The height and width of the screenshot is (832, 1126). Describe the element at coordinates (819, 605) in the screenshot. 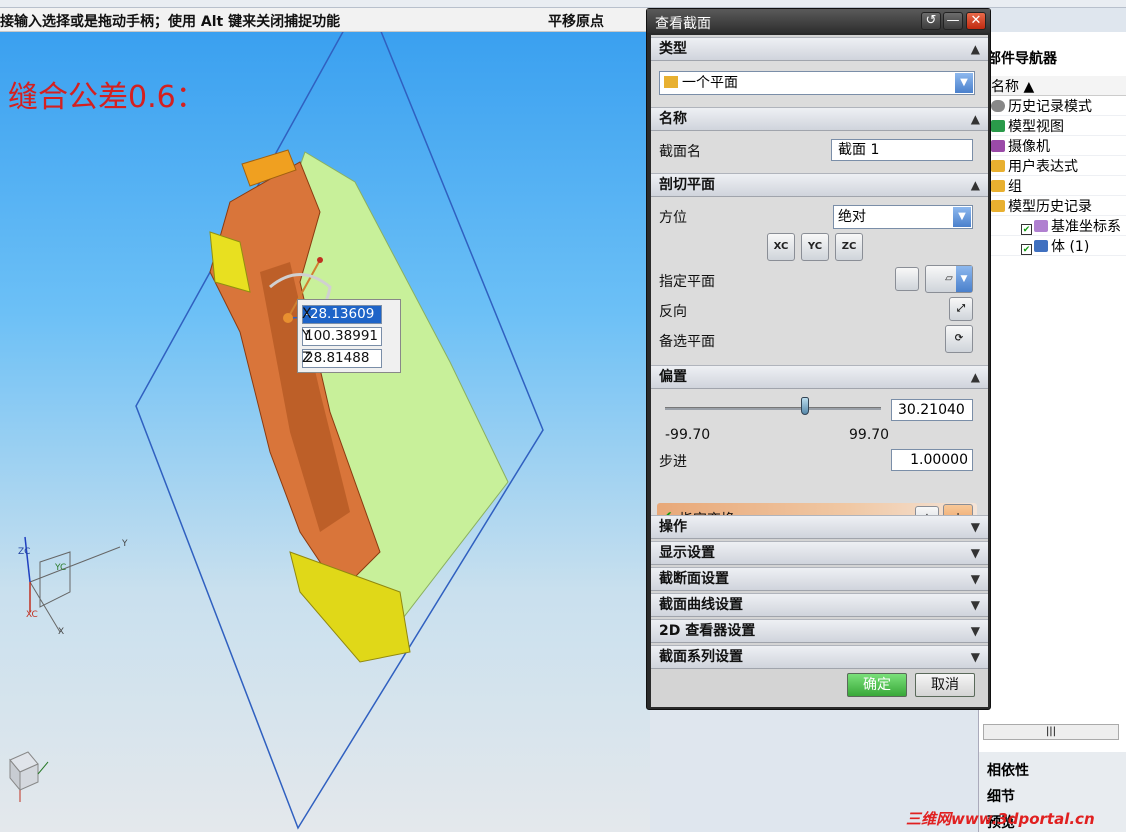

I see `section-curve-settings-header: 截面曲线设置 ▼` at that location.